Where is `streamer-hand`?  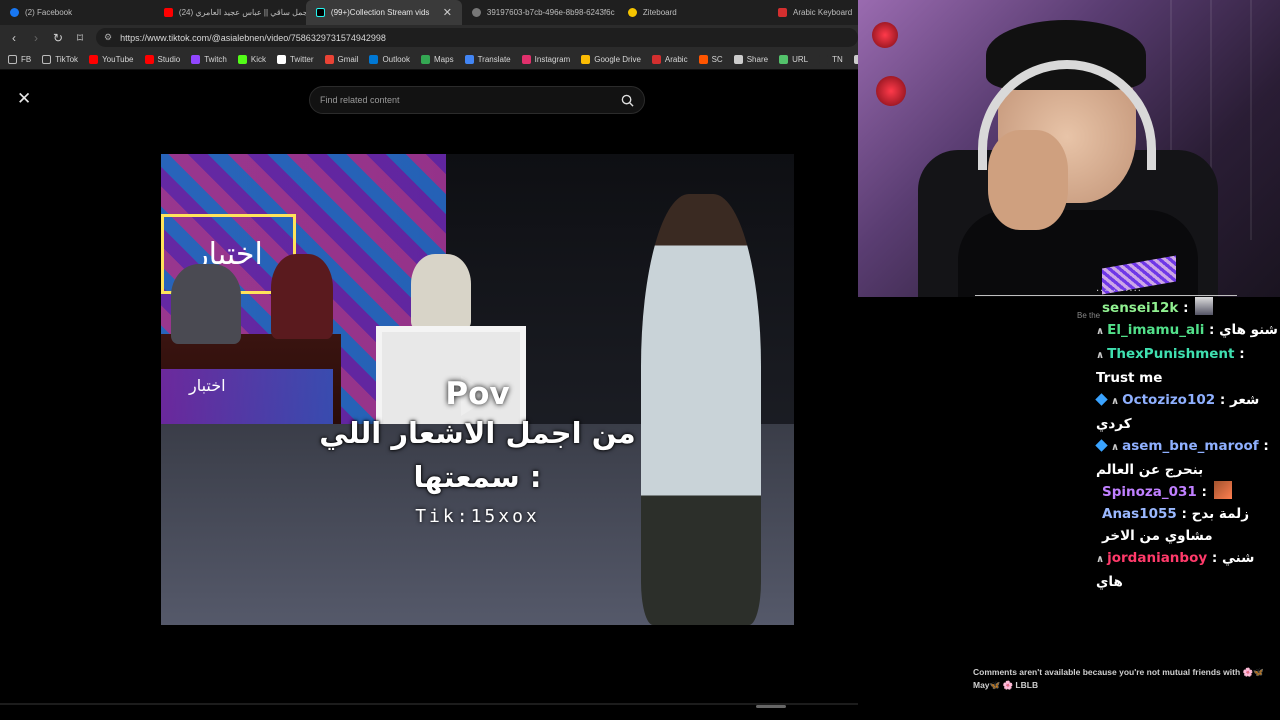 streamer-hand is located at coordinates (1028, 180).